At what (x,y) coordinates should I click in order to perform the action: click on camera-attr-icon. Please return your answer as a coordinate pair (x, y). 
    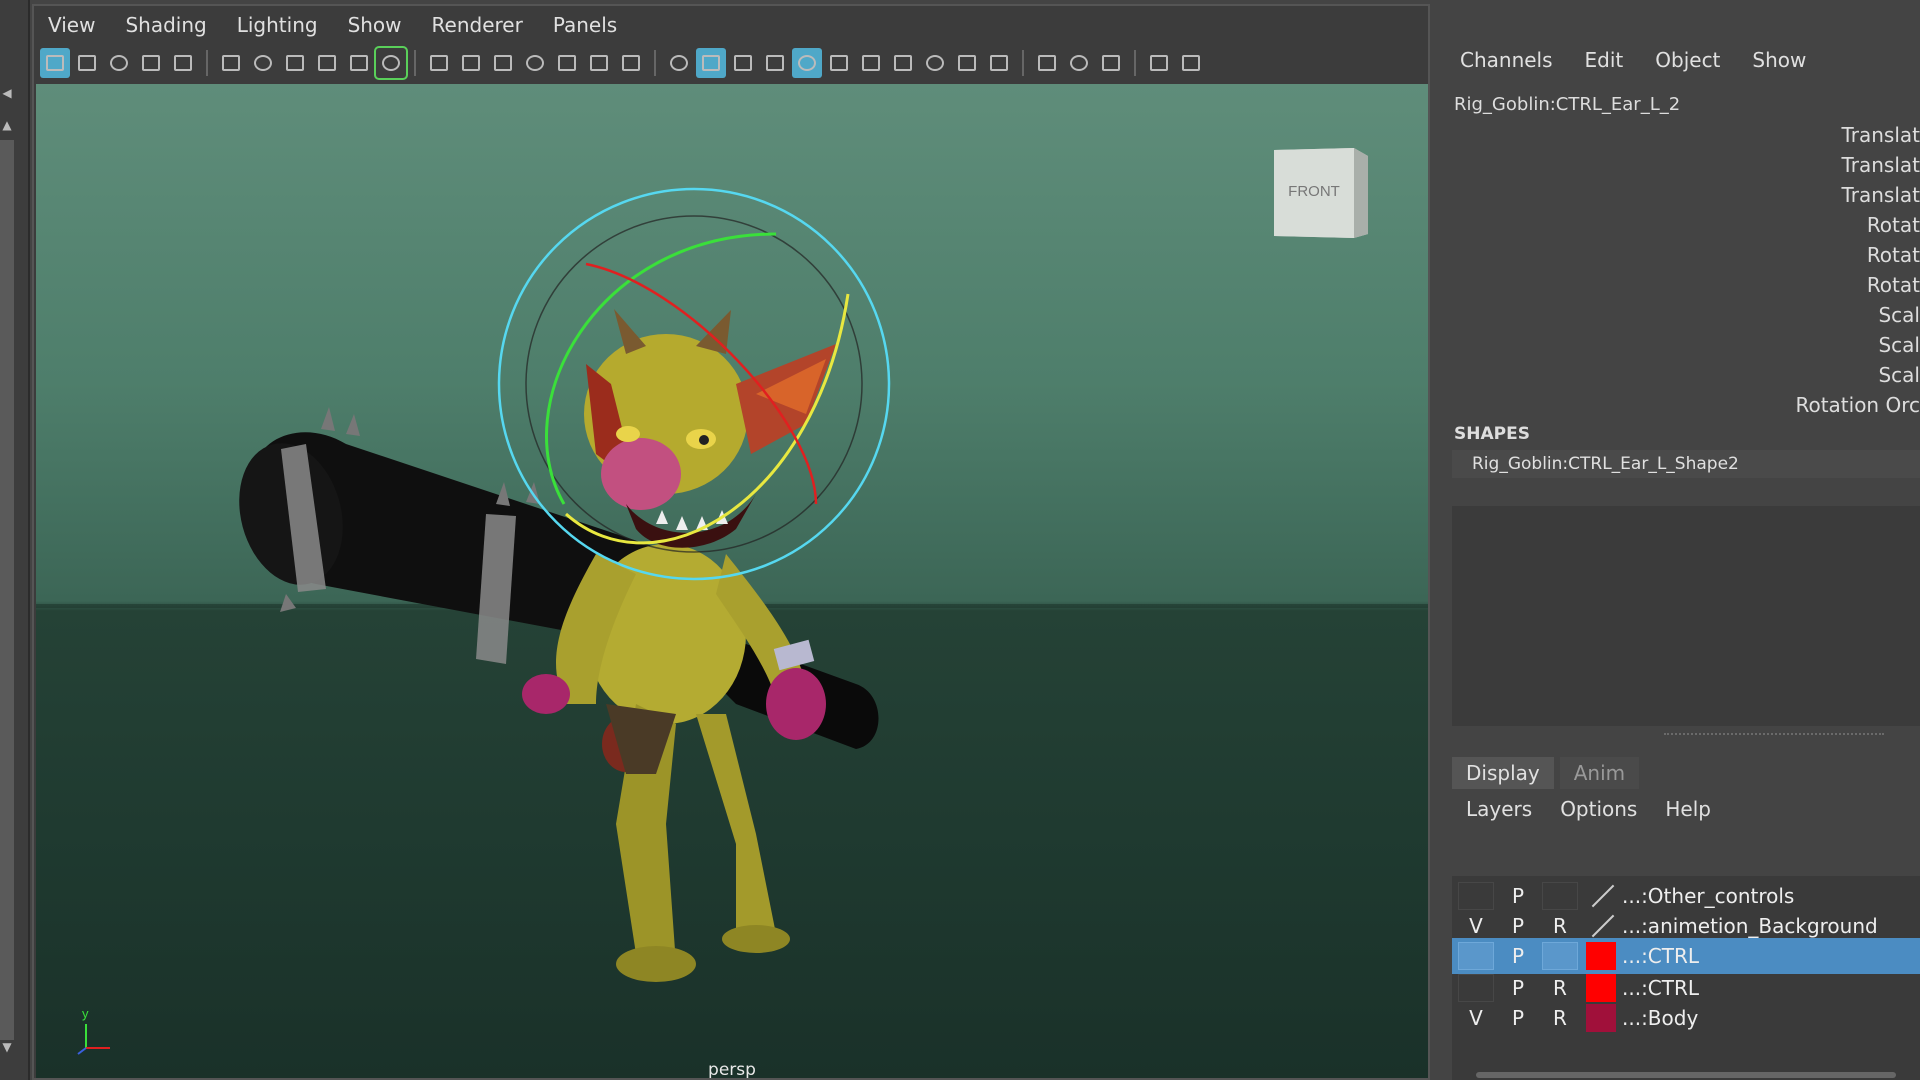
    Looking at the image, I should click on (263, 63).